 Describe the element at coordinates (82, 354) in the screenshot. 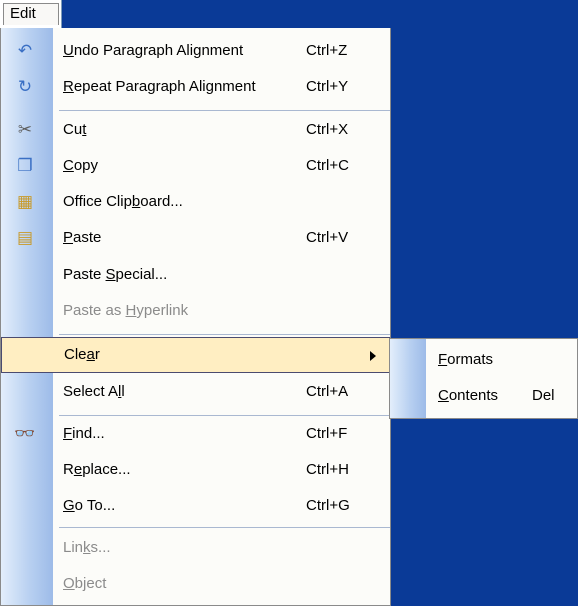

I see `menu-item-clear-label: Clear` at that location.